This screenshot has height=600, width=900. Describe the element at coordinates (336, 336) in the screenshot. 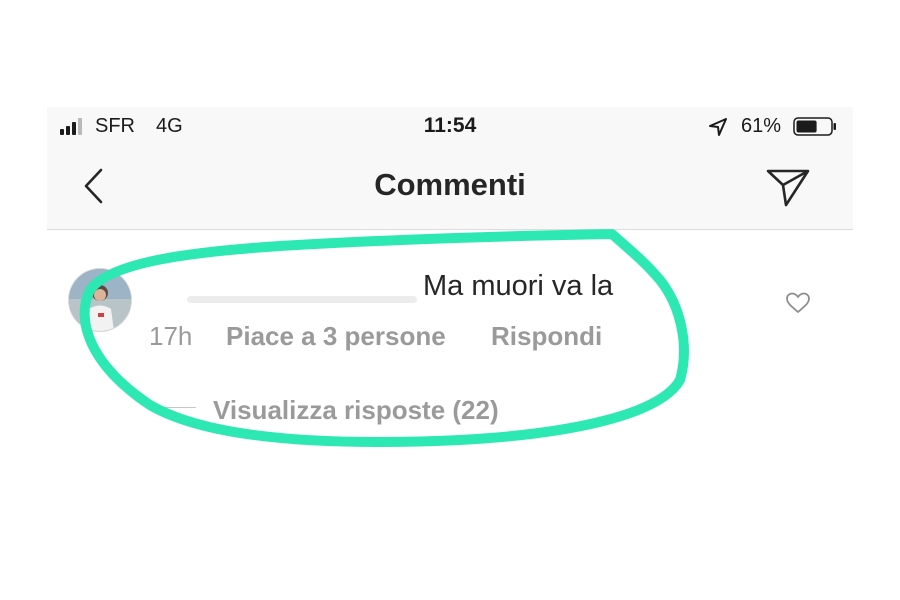

I see `likes-link: Piace a 3 persone` at that location.